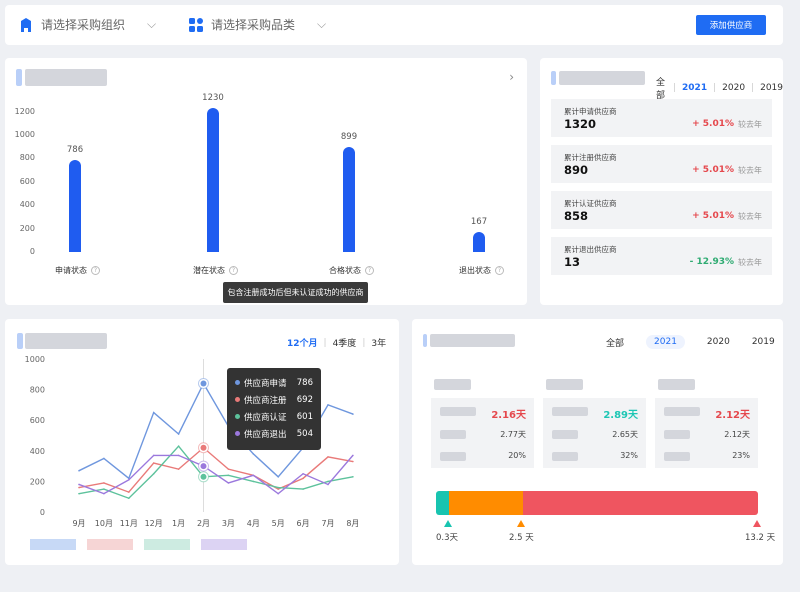 Image resolution: width=800 pixels, height=592 pixels. I want to click on cycle-box: 2.16天 2.77天 20%, so click(482, 433).